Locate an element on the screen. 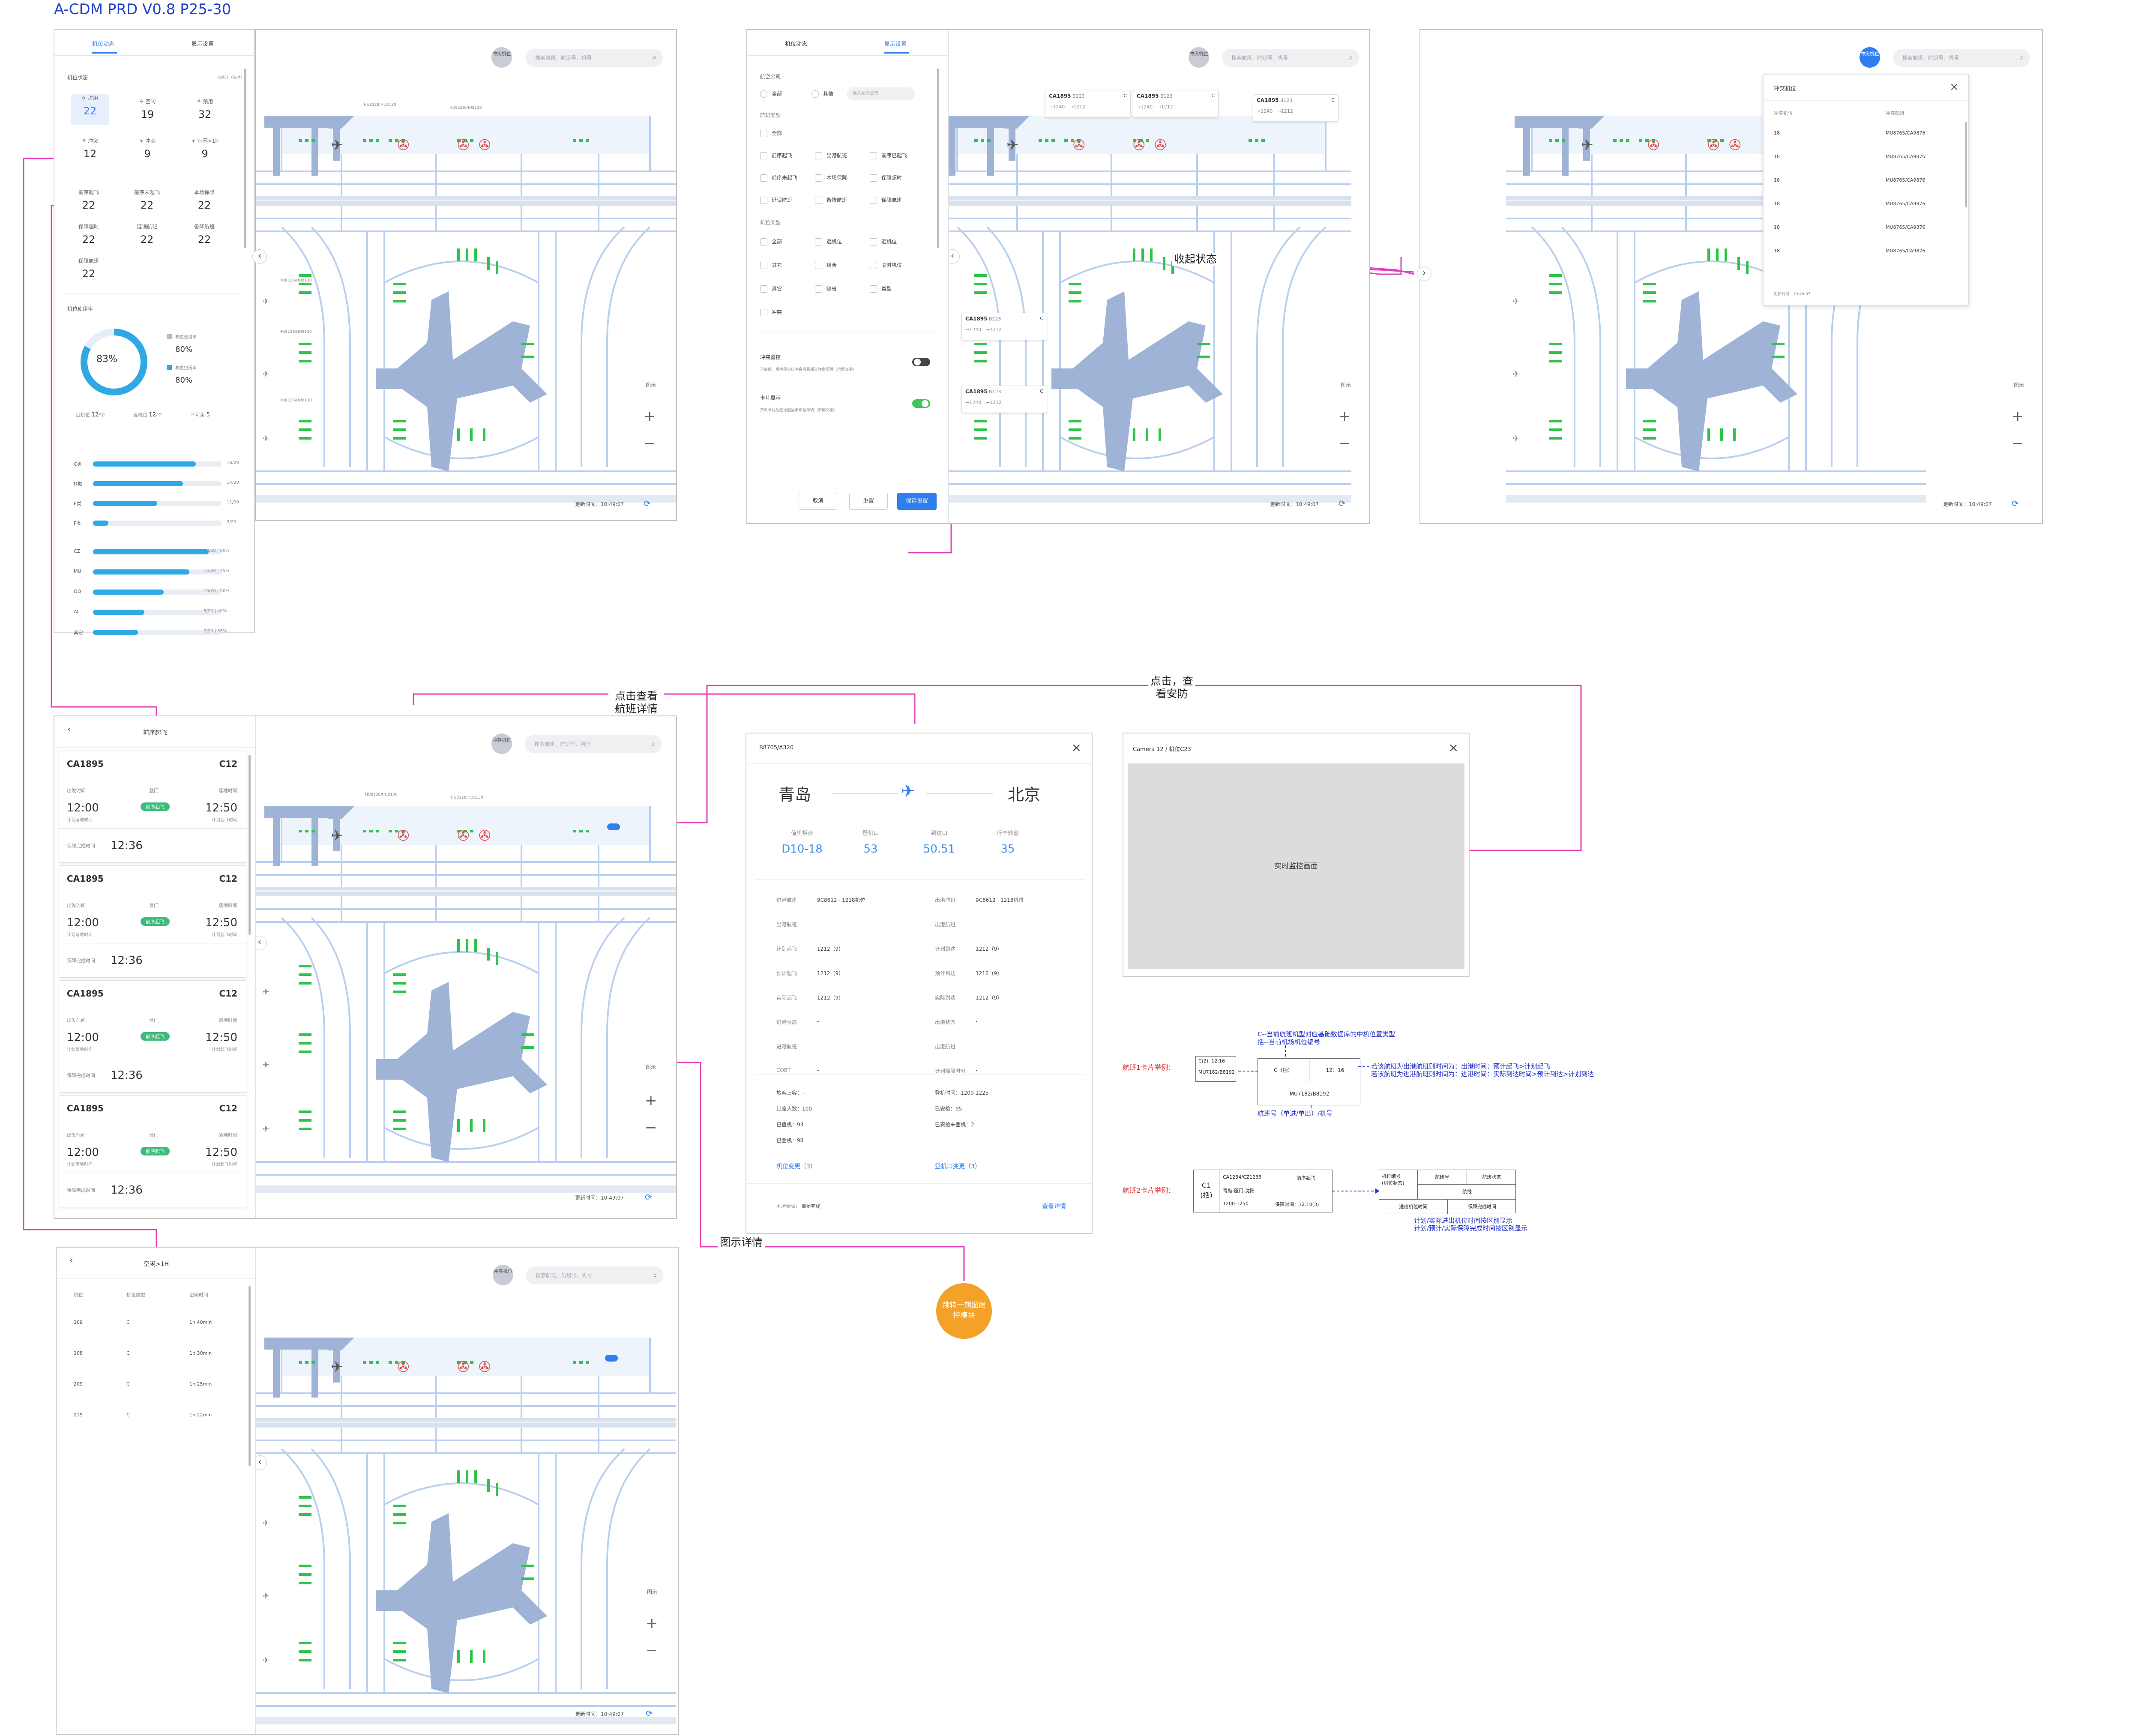 This screenshot has height=1736, width=2141. idle-row-stand: 108 is located at coordinates (78, 1353).